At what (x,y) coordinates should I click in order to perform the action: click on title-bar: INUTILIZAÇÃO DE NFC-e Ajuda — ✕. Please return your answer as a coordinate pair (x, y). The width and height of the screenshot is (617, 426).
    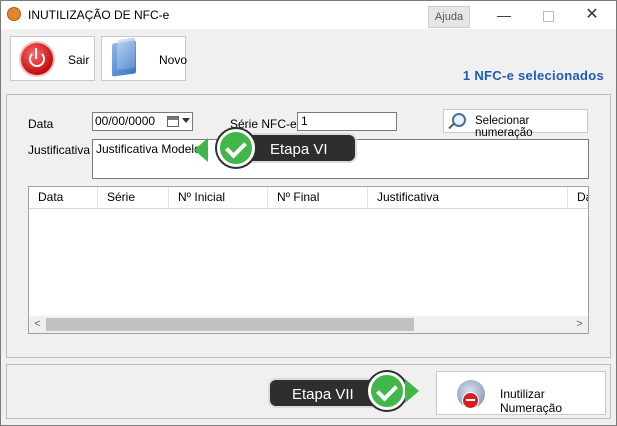
    Looking at the image, I should click on (308, 15).